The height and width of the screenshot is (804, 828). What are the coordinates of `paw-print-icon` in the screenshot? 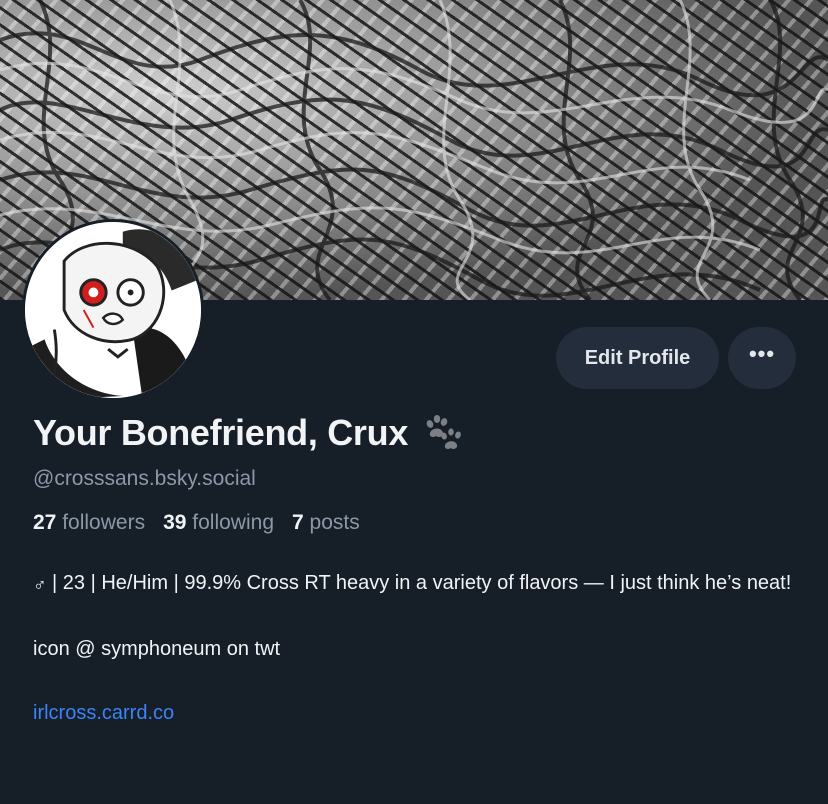 It's located at (443, 432).